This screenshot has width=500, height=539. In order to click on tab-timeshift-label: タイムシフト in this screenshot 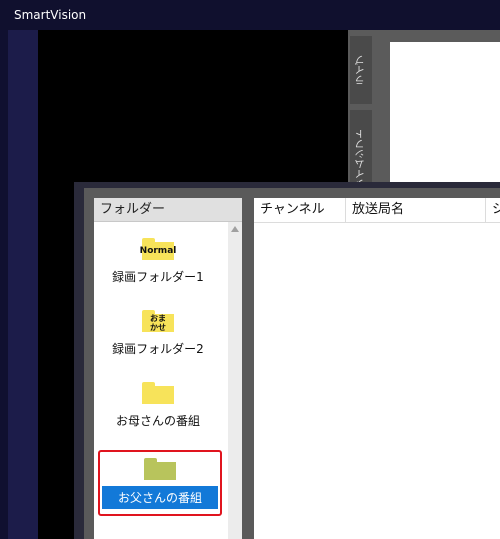, I will do `click(361, 159)`.